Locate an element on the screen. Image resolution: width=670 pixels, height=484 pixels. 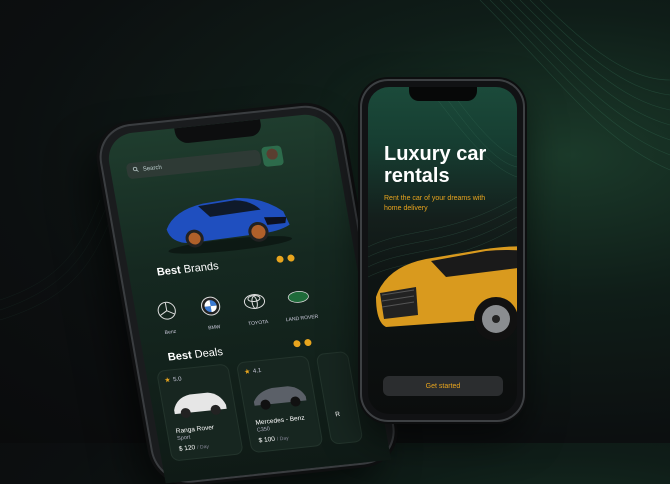
featured-car-image is located at coordinates (229, 225).